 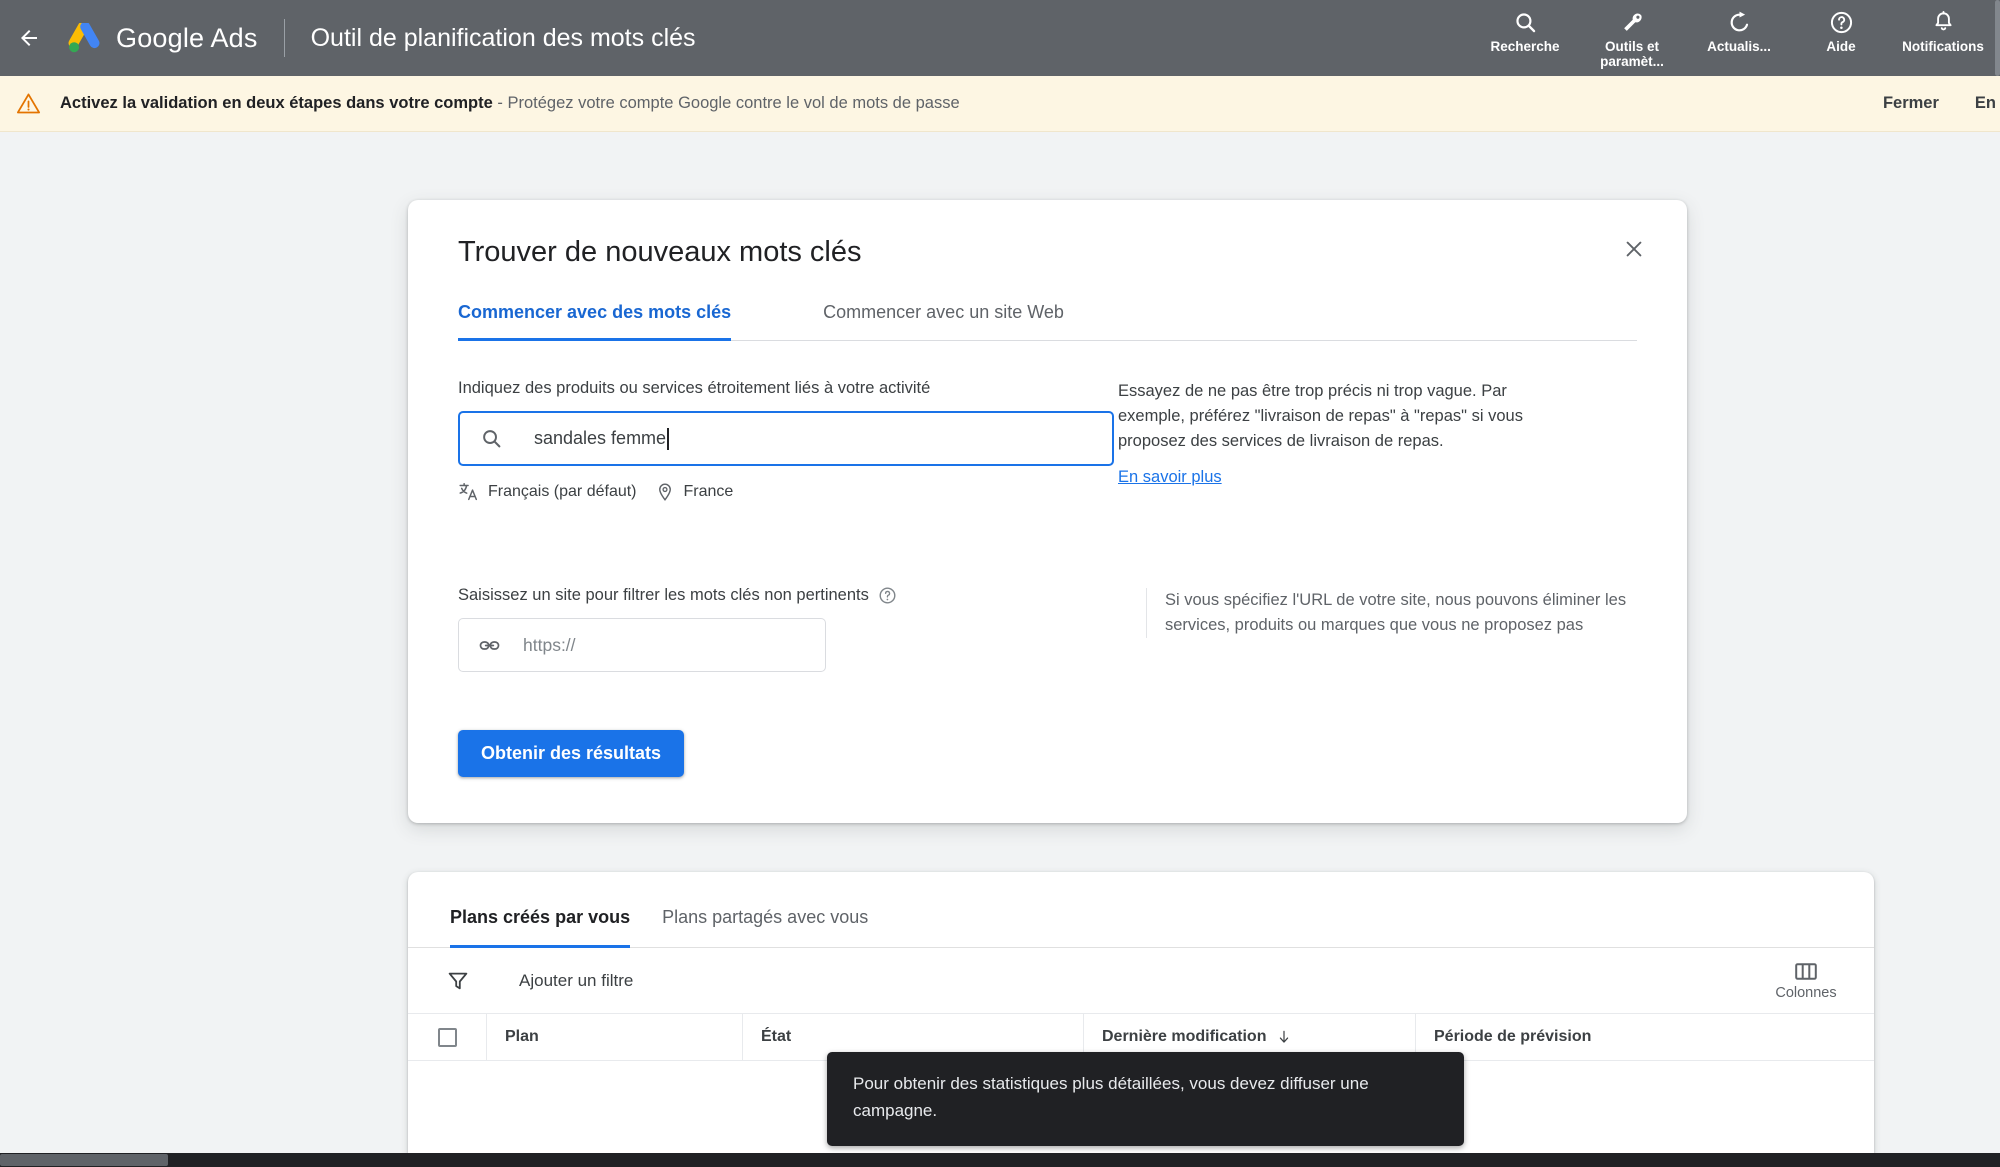 I want to click on topbar-action-label: Notifications, so click(x=1943, y=46).